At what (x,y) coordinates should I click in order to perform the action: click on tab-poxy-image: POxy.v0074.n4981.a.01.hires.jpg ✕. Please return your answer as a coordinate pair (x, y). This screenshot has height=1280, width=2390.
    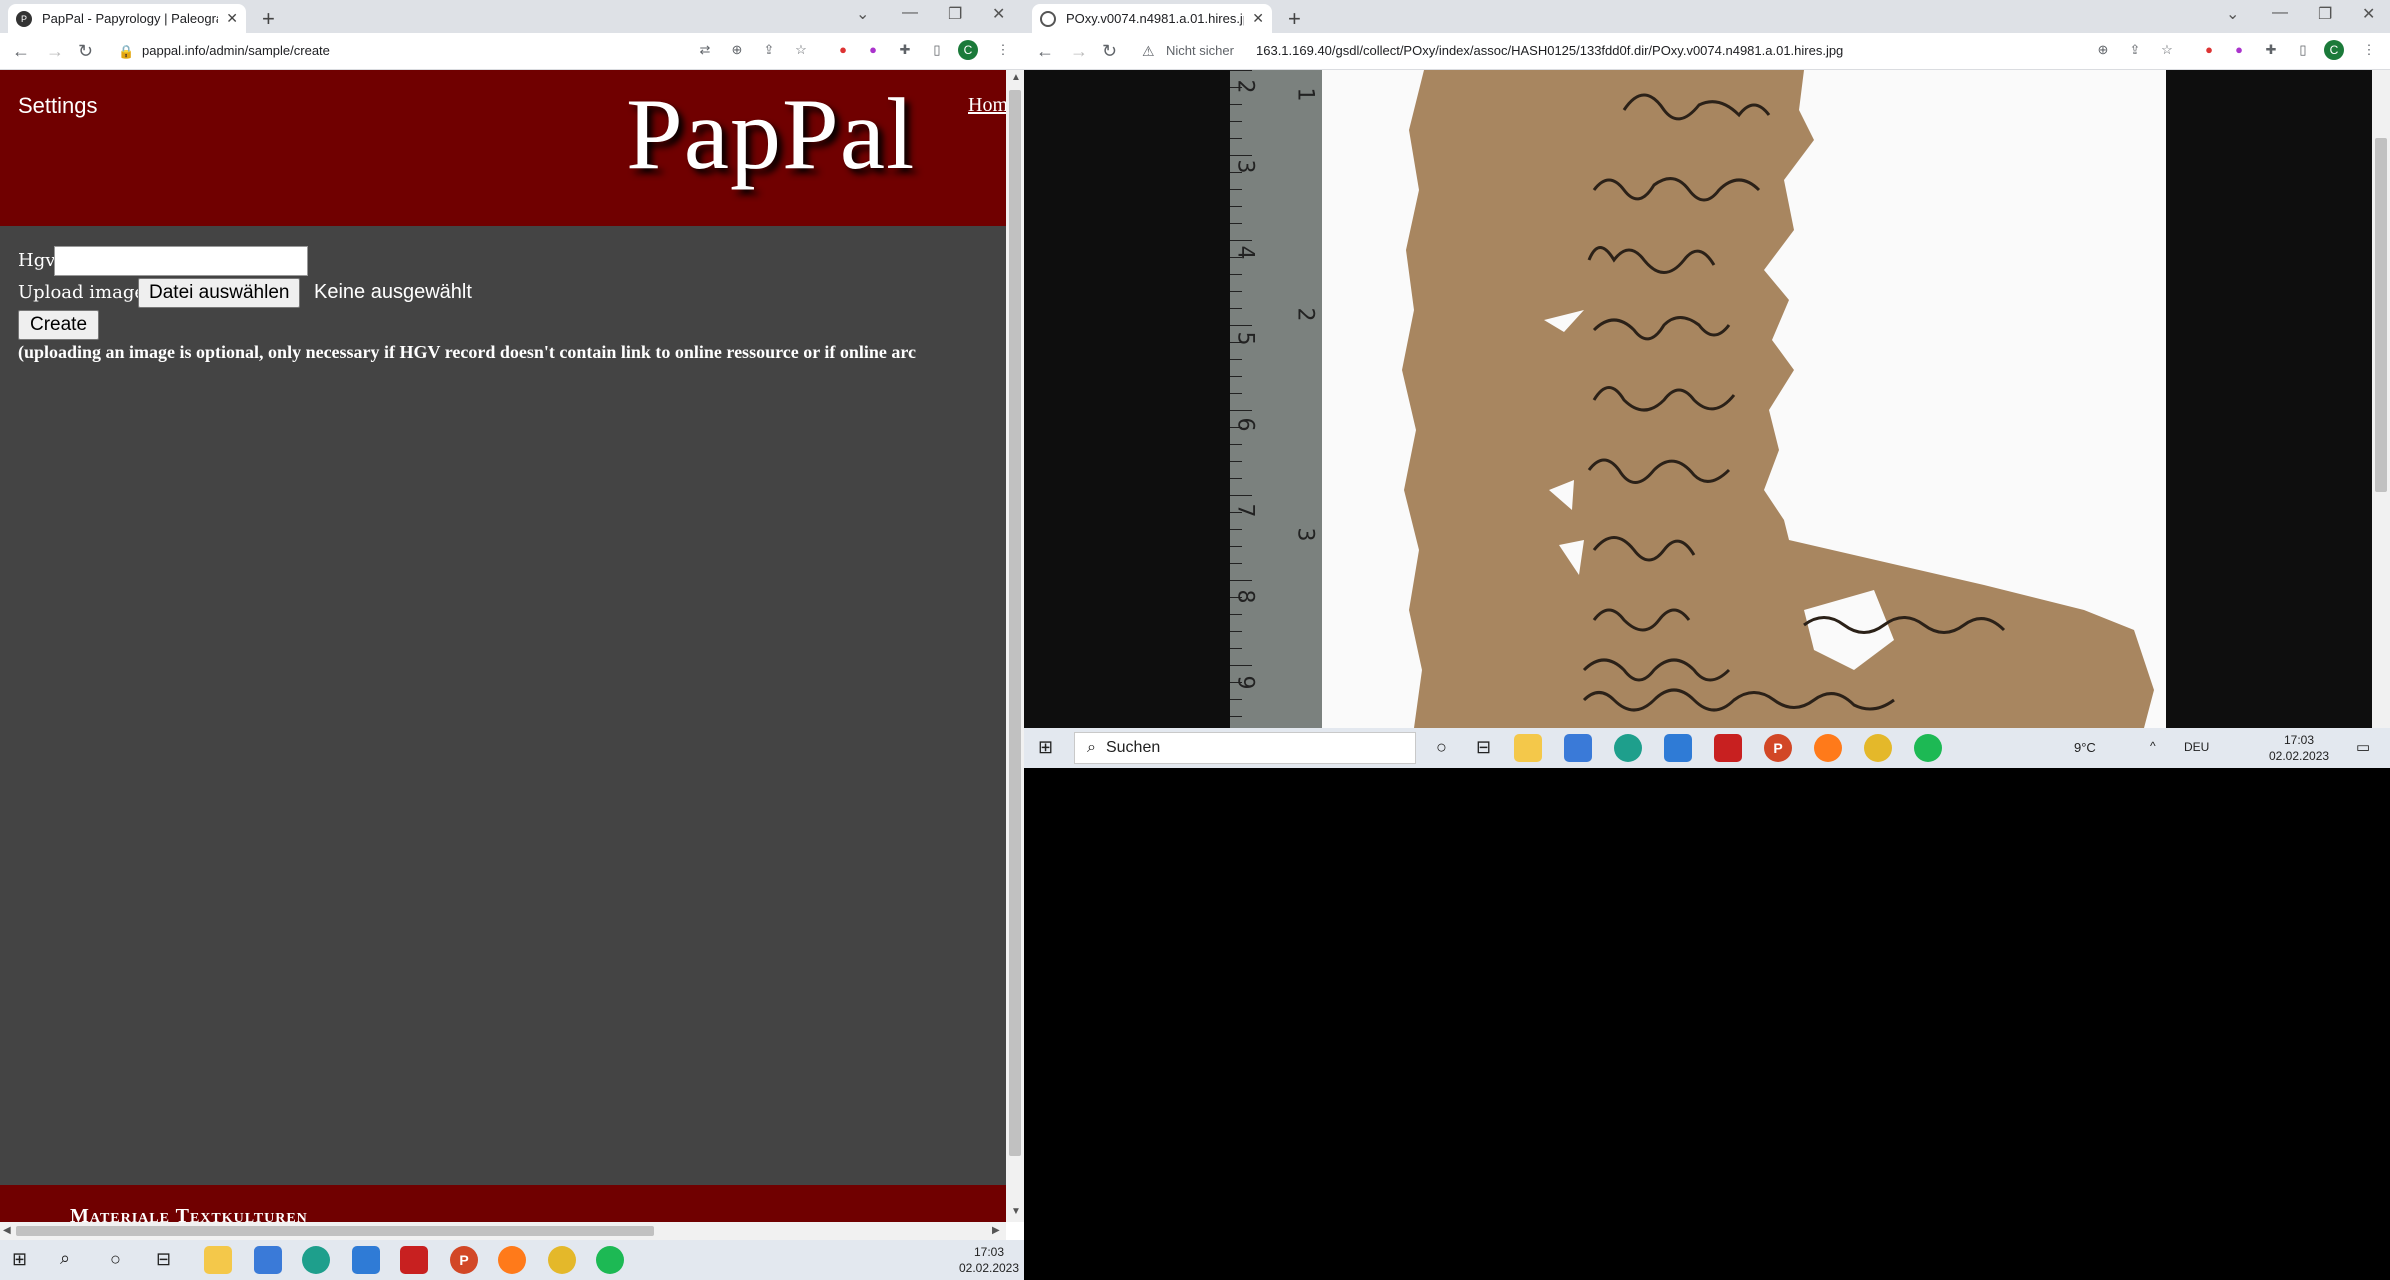
    Looking at the image, I should click on (1152, 18).